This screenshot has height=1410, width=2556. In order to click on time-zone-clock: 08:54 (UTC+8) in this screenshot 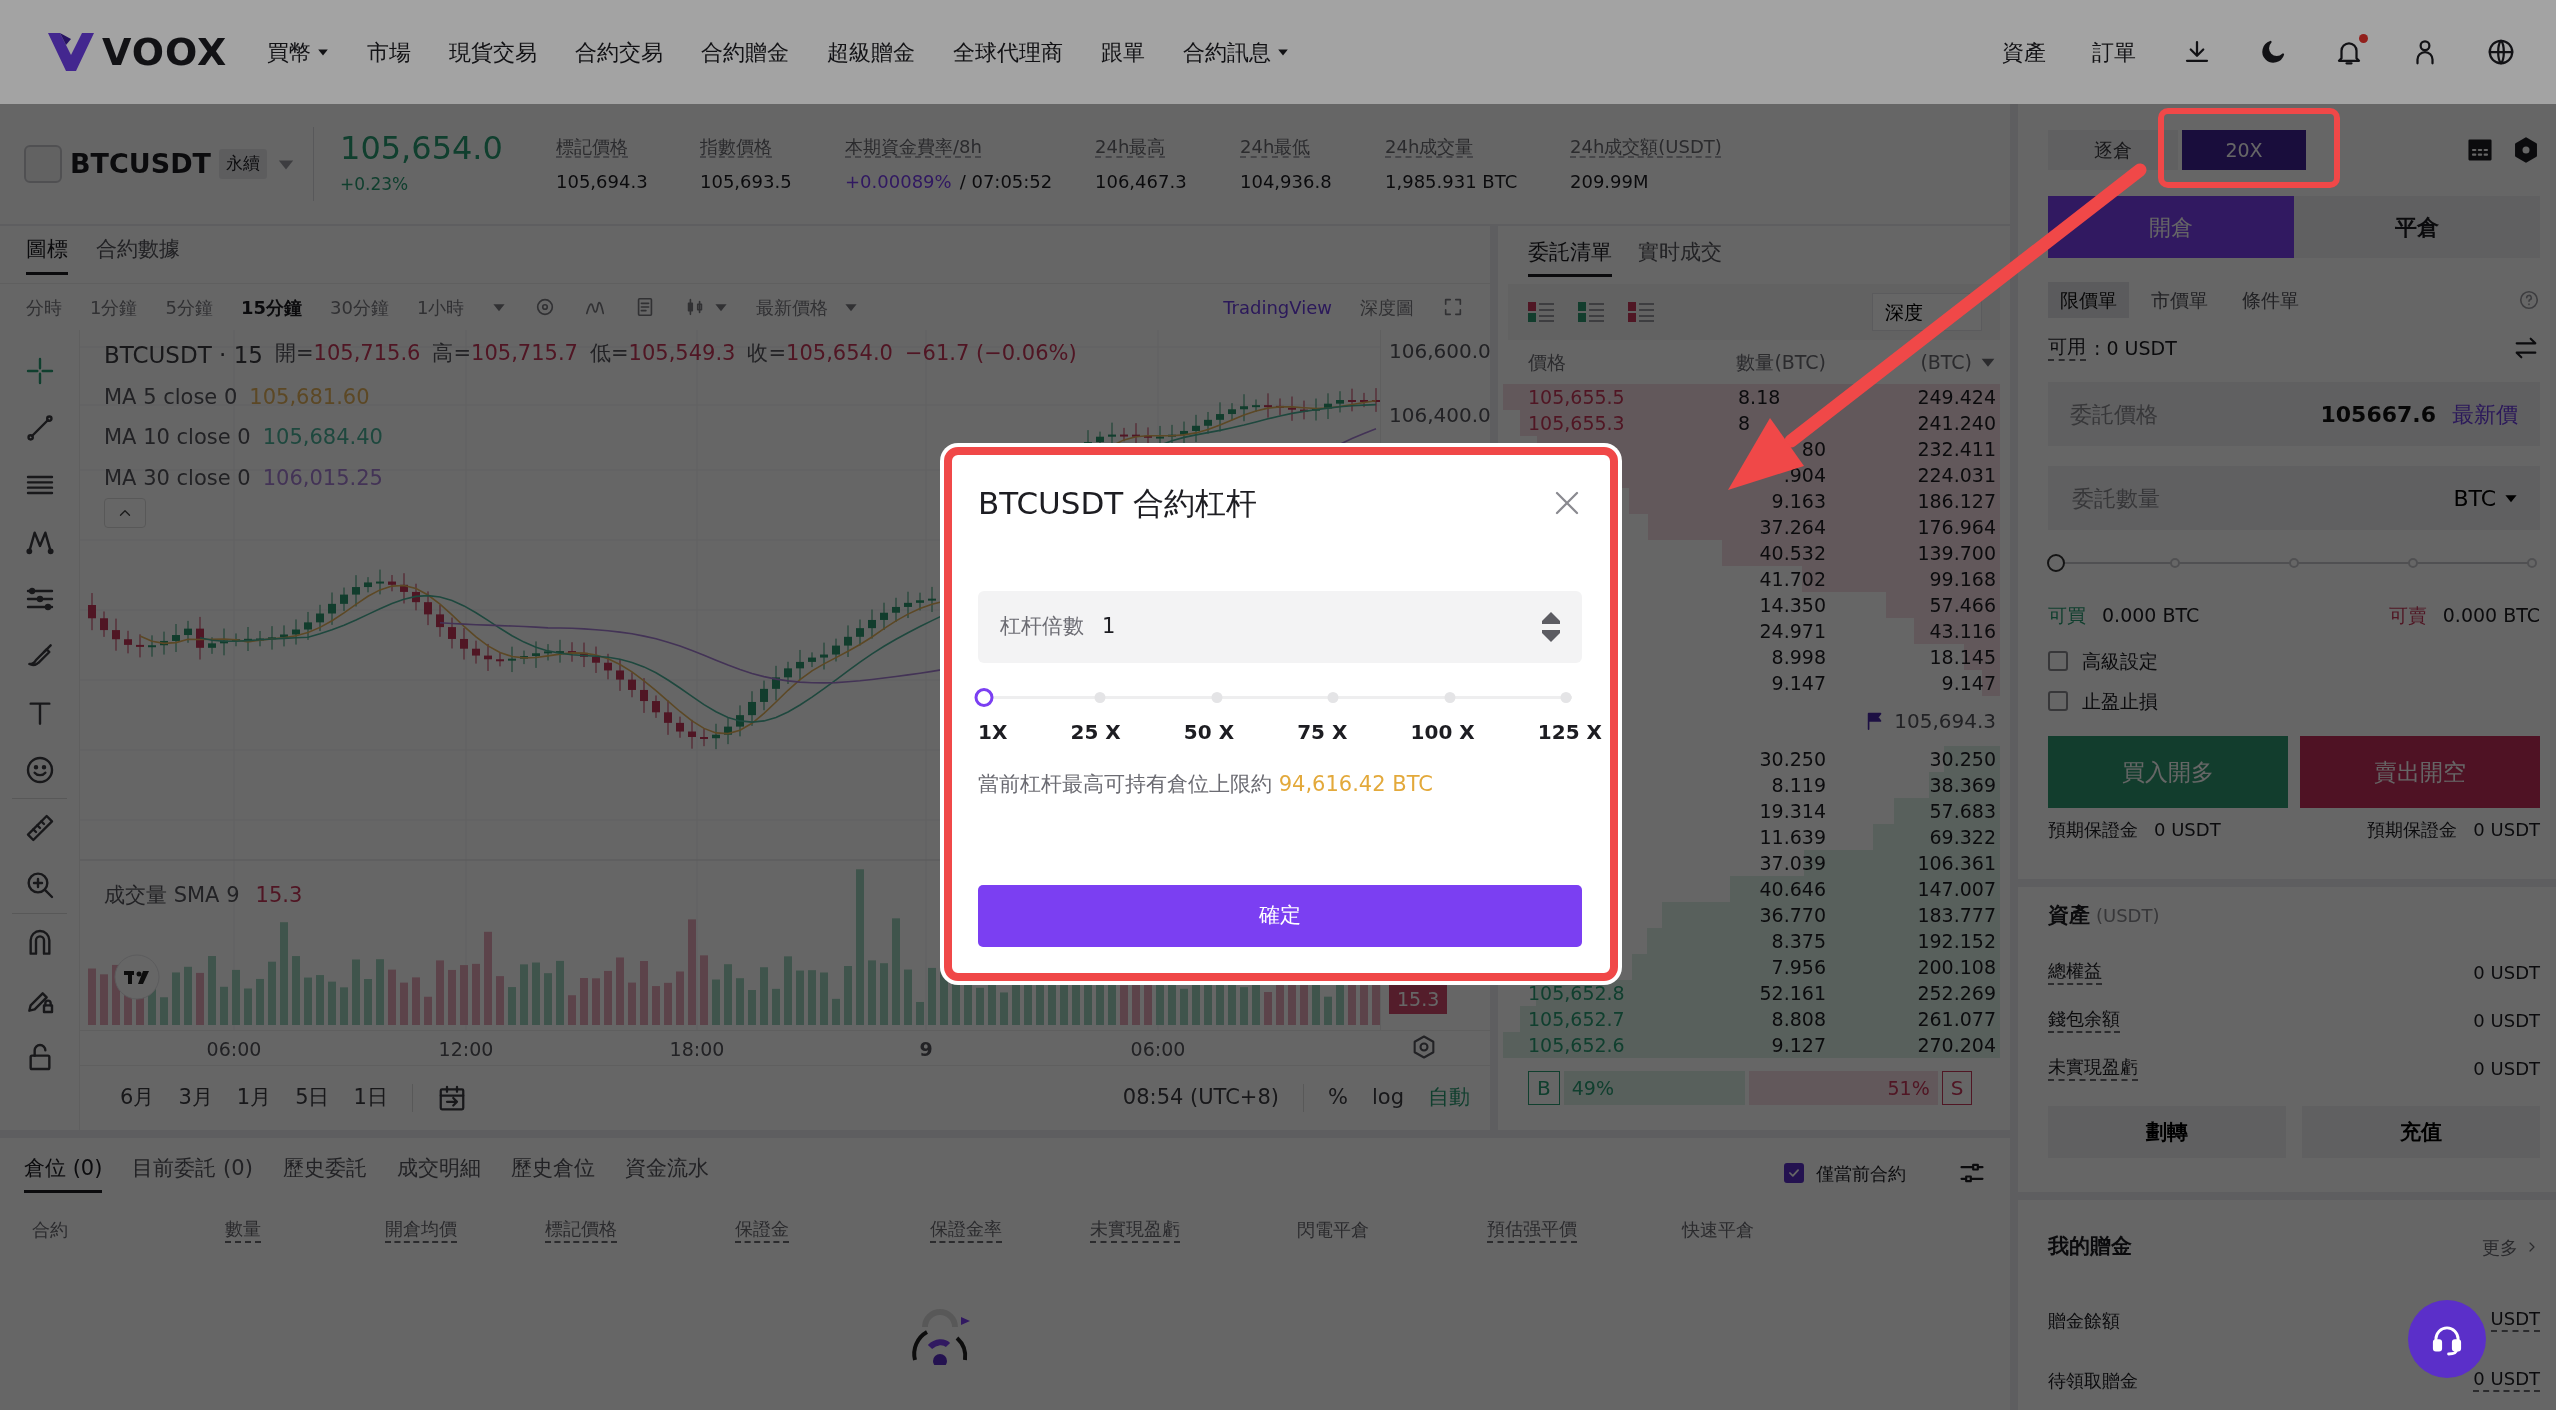, I will do `click(1200, 1098)`.